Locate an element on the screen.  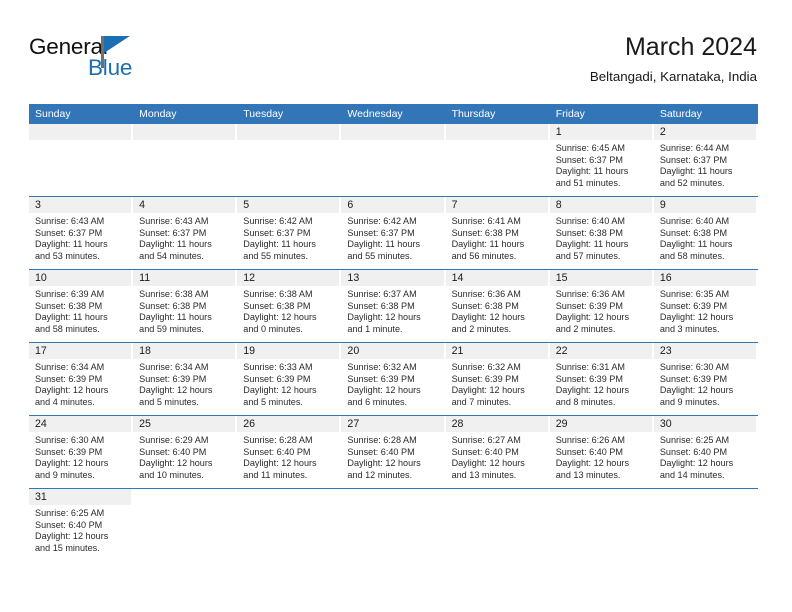
sunrise-text: Sunrise: 6:37 AM is located at coordinates (382, 294).